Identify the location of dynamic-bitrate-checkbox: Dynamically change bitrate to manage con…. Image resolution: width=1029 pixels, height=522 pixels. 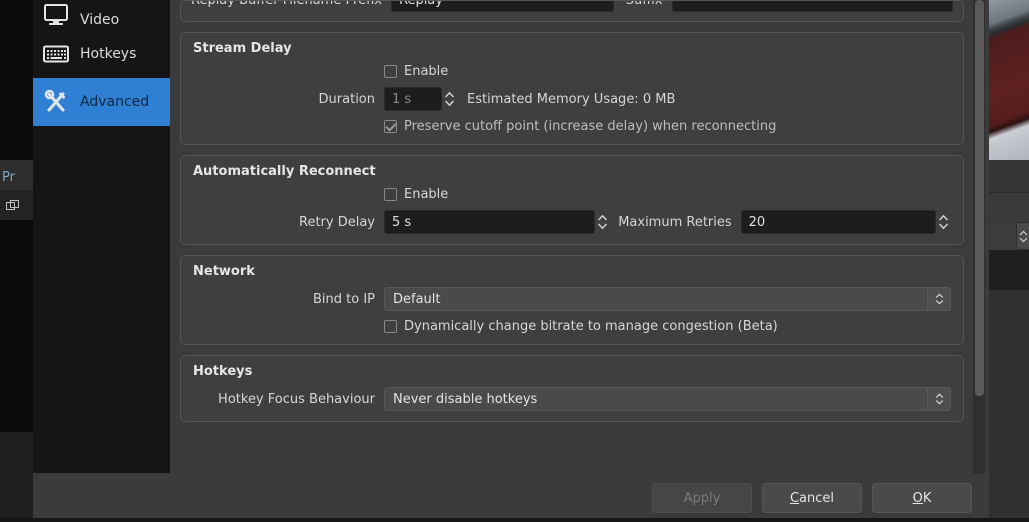
(581, 326).